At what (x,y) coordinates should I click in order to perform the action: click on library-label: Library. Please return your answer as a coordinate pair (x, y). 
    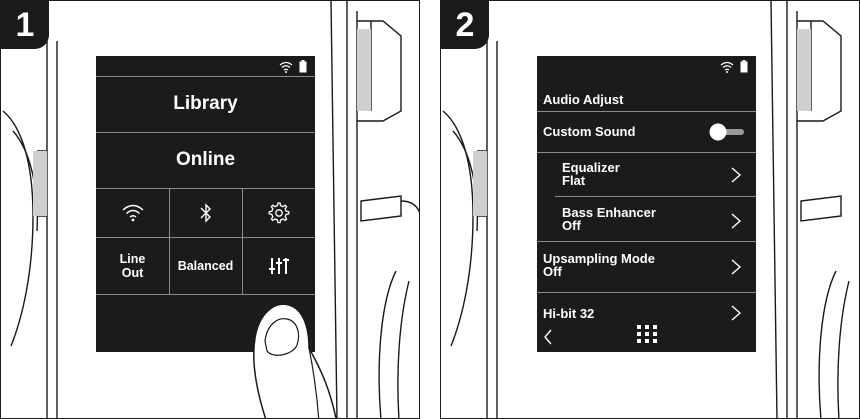
    Looking at the image, I should click on (205, 103).